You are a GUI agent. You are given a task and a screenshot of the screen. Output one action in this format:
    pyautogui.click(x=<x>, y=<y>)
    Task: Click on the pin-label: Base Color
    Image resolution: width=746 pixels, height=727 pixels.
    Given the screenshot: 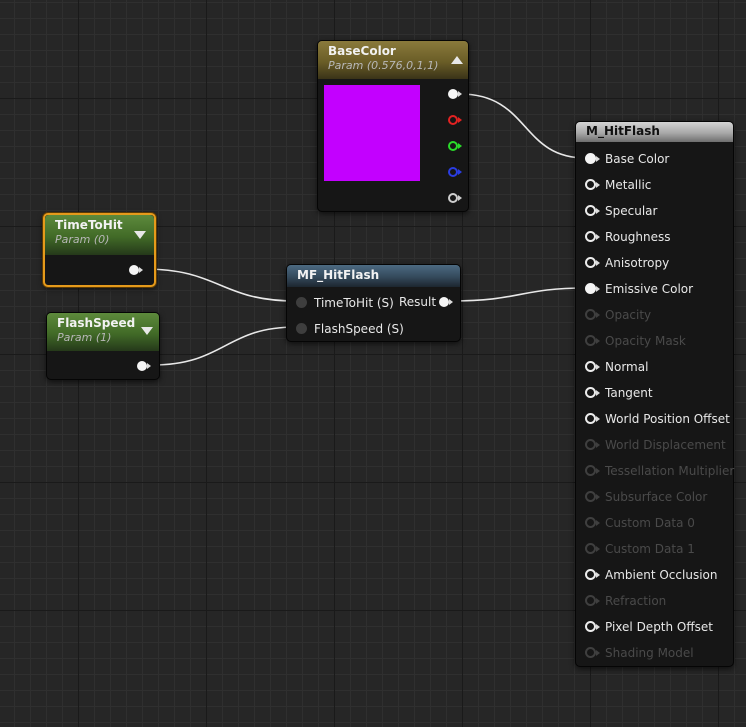 What is the action you would take?
    pyautogui.click(x=637, y=159)
    